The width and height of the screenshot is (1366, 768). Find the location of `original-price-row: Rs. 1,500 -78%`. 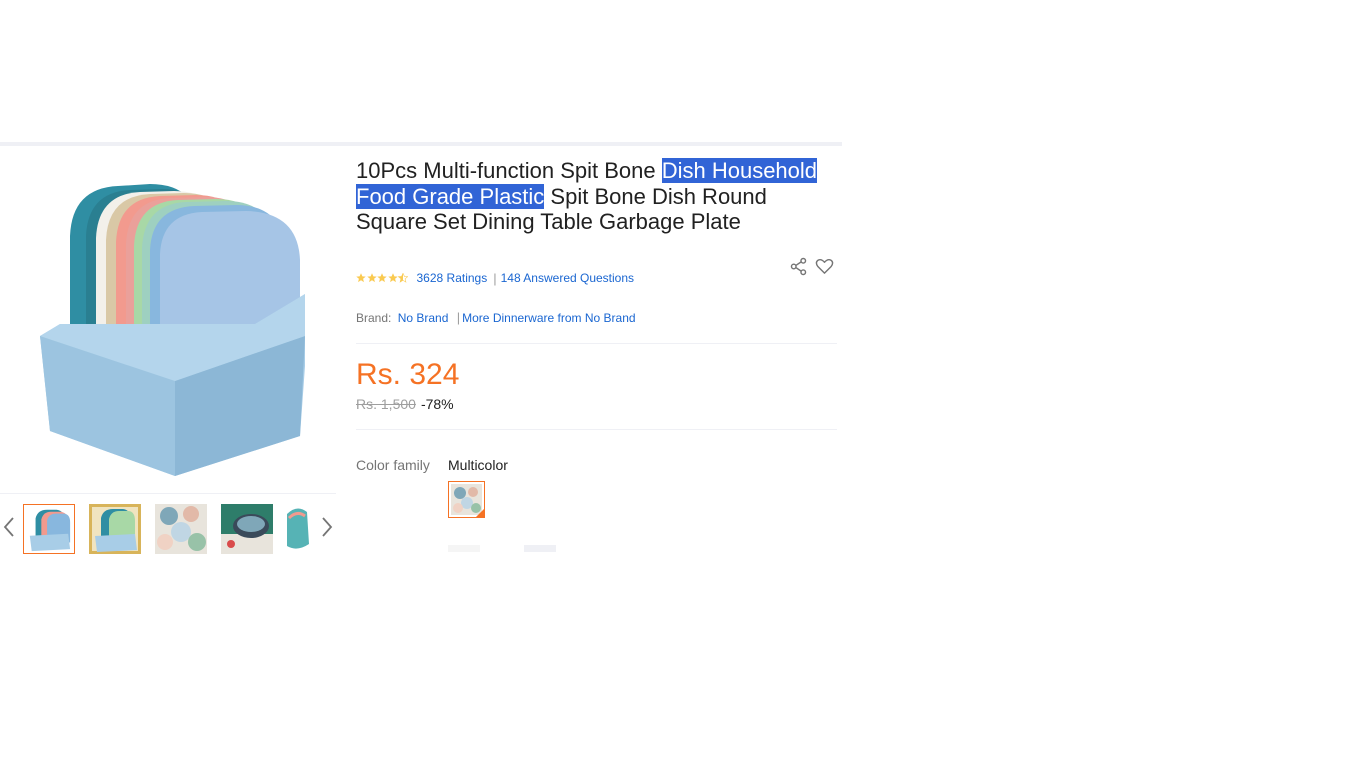

original-price-row: Rs. 1,500 -78% is located at coordinates (405, 404).